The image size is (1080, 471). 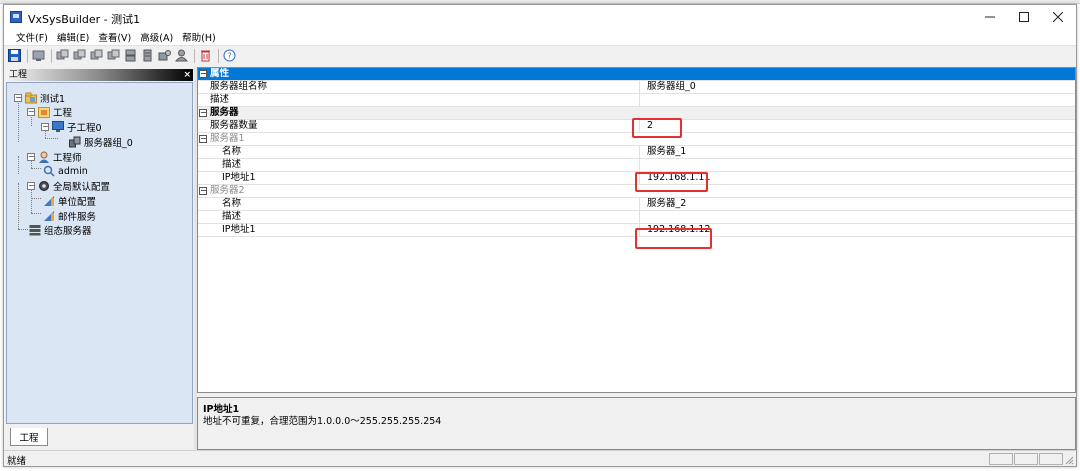 What do you see at coordinates (857, 204) in the screenshot?
I see `property-value: 服务器_2` at bounding box center [857, 204].